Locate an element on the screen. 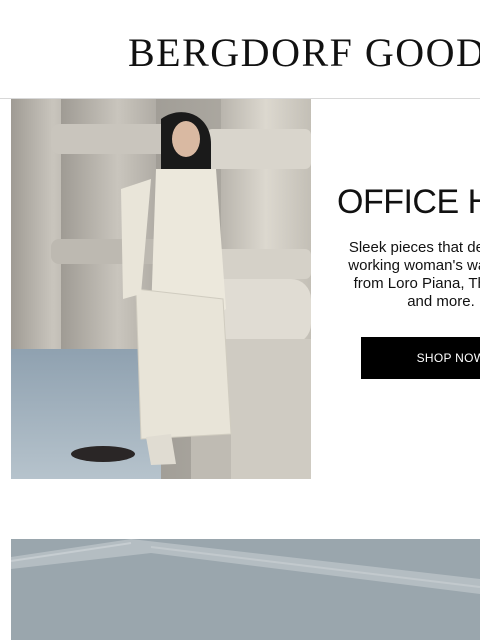 Image resolution: width=480 pixels, height=640 pixels. promo-headline: OFFICE HOURS is located at coordinates (408, 202).